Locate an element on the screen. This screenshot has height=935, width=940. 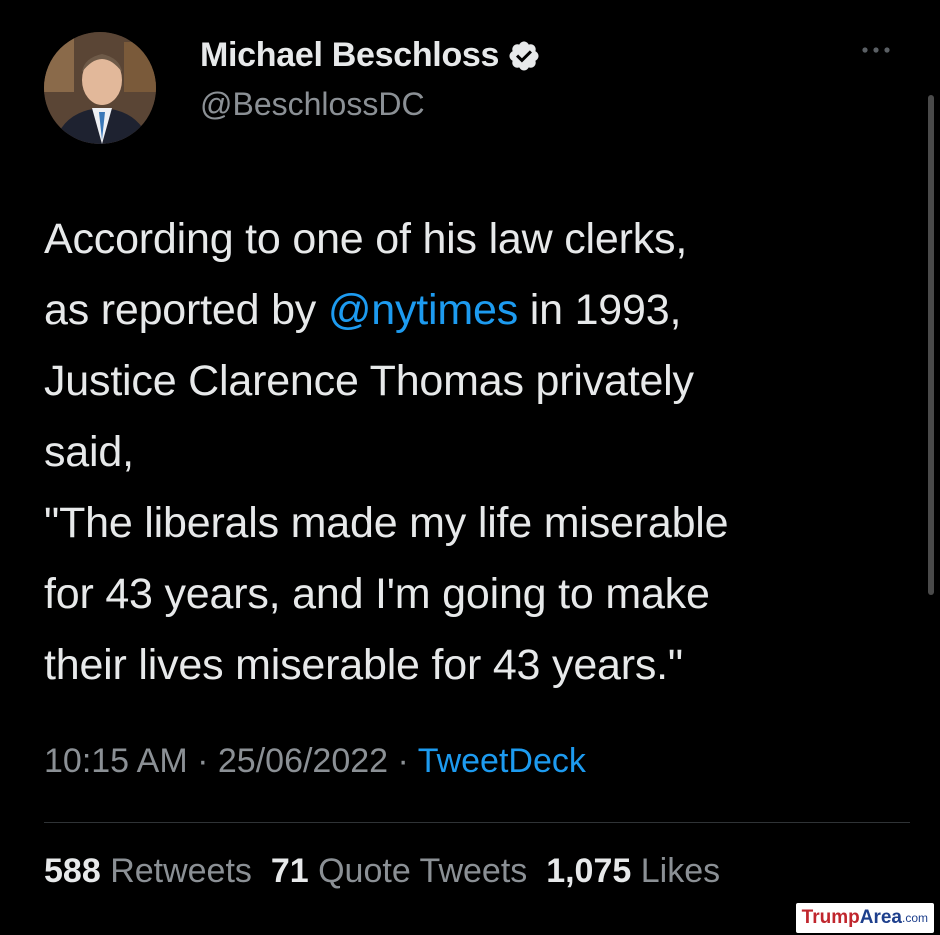
retweets-stat: 588 Retweets is located at coordinates (148, 871).